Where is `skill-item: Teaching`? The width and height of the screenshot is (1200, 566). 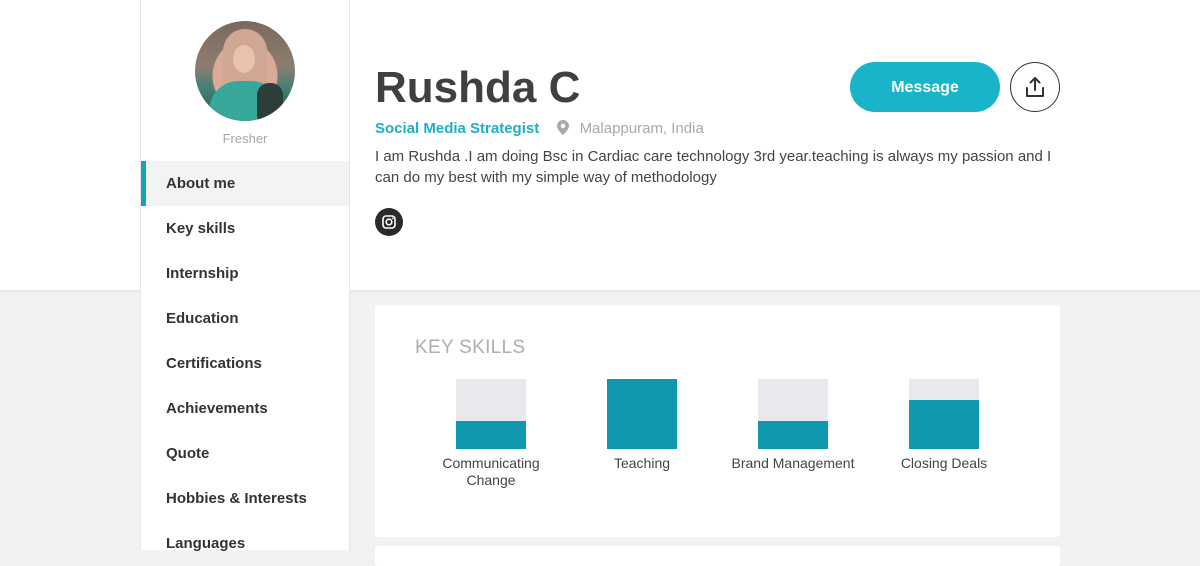 skill-item: Teaching is located at coordinates (642, 425).